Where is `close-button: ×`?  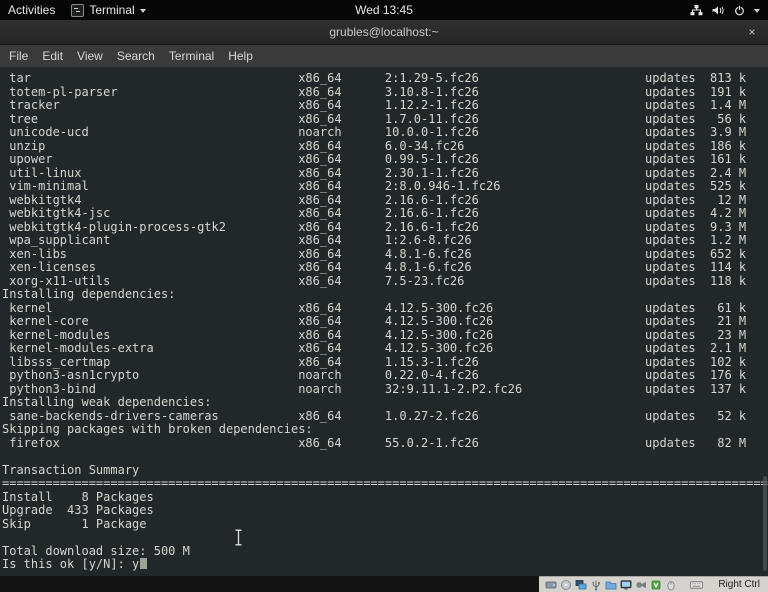
close-button: × is located at coordinates (752, 32).